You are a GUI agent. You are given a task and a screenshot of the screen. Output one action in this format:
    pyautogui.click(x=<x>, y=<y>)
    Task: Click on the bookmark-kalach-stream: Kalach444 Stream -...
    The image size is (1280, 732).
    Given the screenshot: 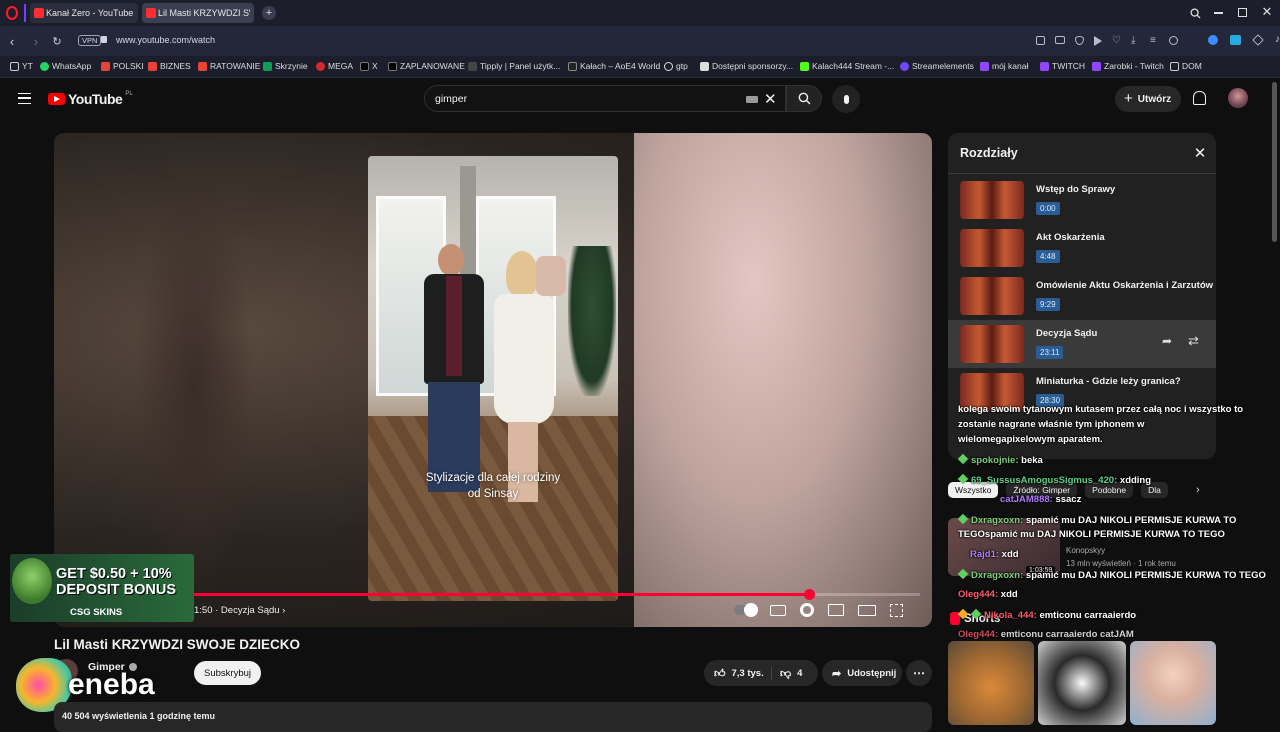 What is the action you would take?
    pyautogui.click(x=847, y=66)
    